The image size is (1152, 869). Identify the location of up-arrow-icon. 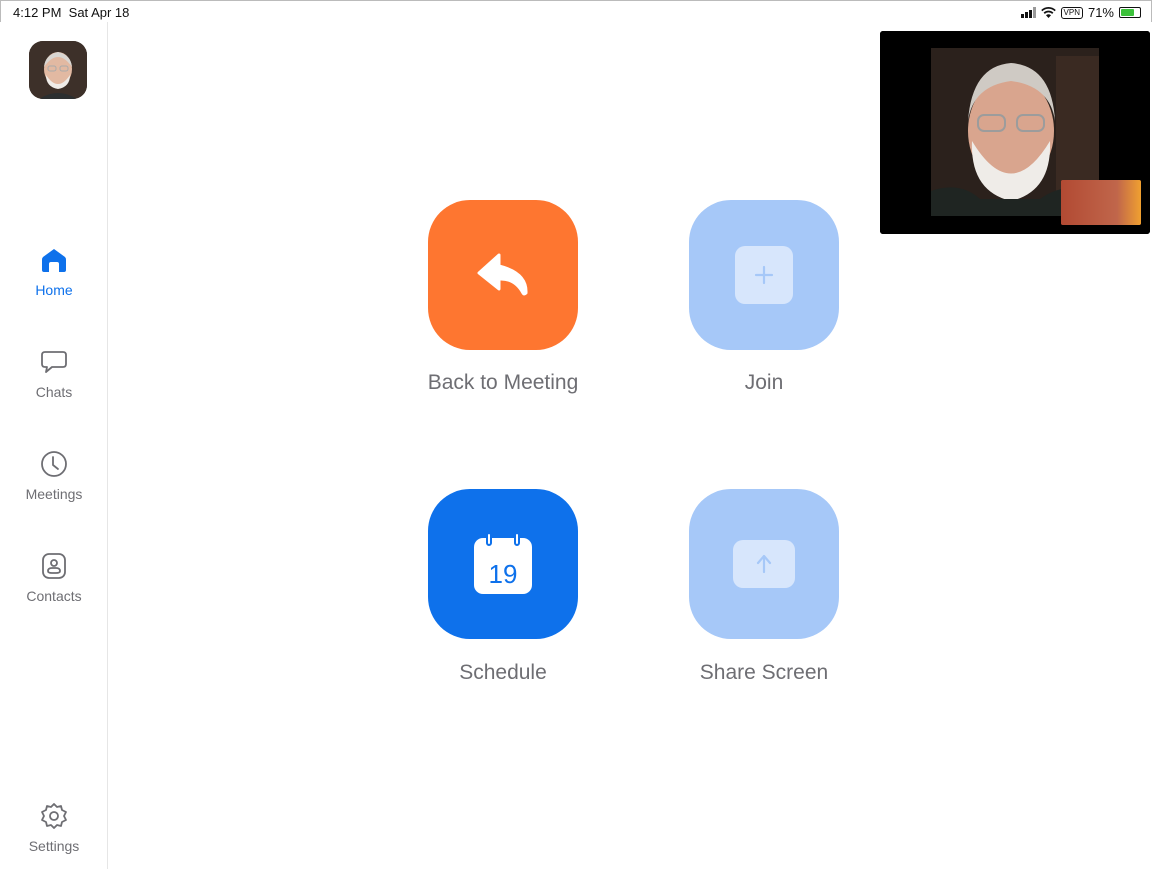
(764, 564).